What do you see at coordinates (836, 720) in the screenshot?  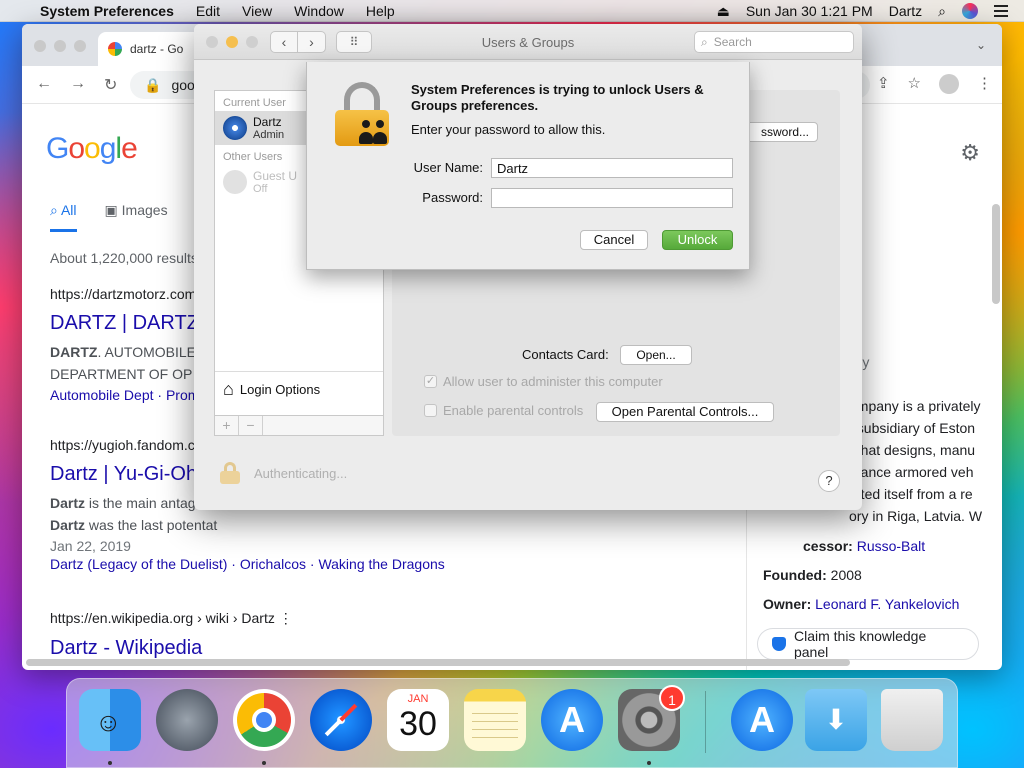 I see `downloads-folder-icon: ⬇` at bounding box center [836, 720].